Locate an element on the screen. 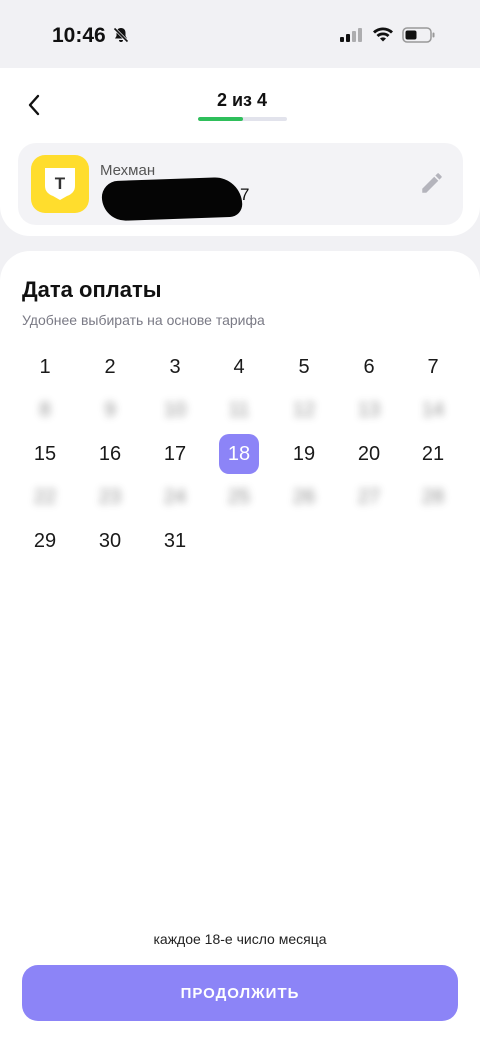 The width and height of the screenshot is (480, 1043). day-27: 27 is located at coordinates (369, 497).